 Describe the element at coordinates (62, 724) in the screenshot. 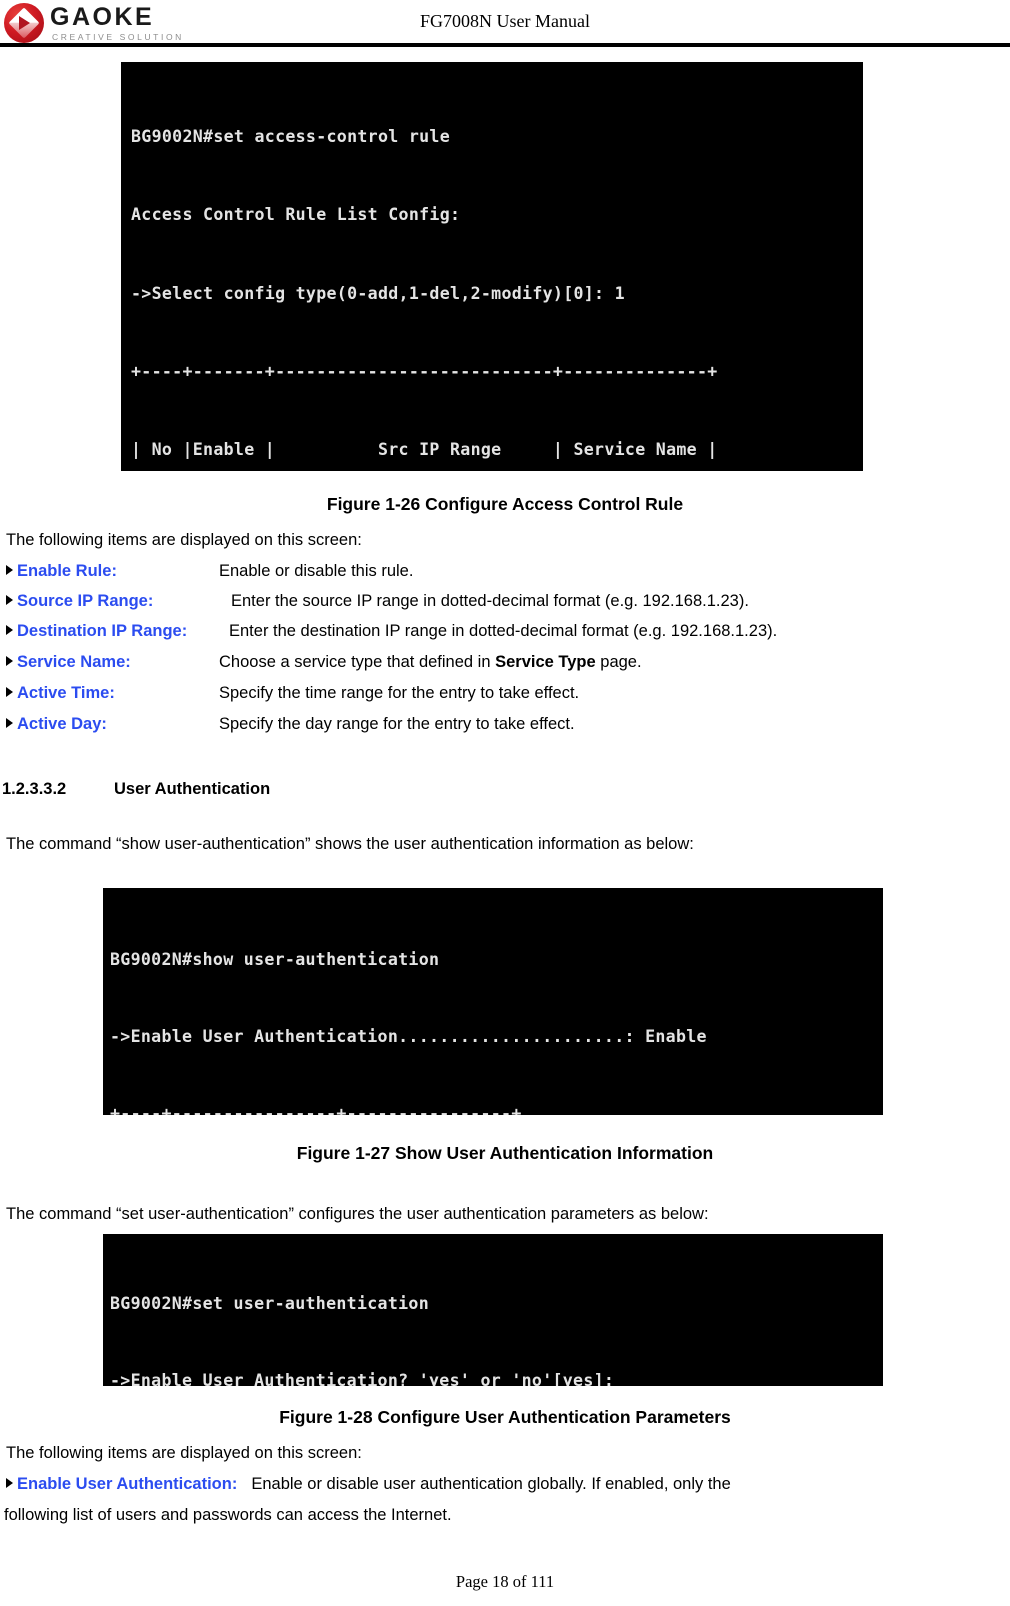

I see `item-term: Active Day:` at that location.